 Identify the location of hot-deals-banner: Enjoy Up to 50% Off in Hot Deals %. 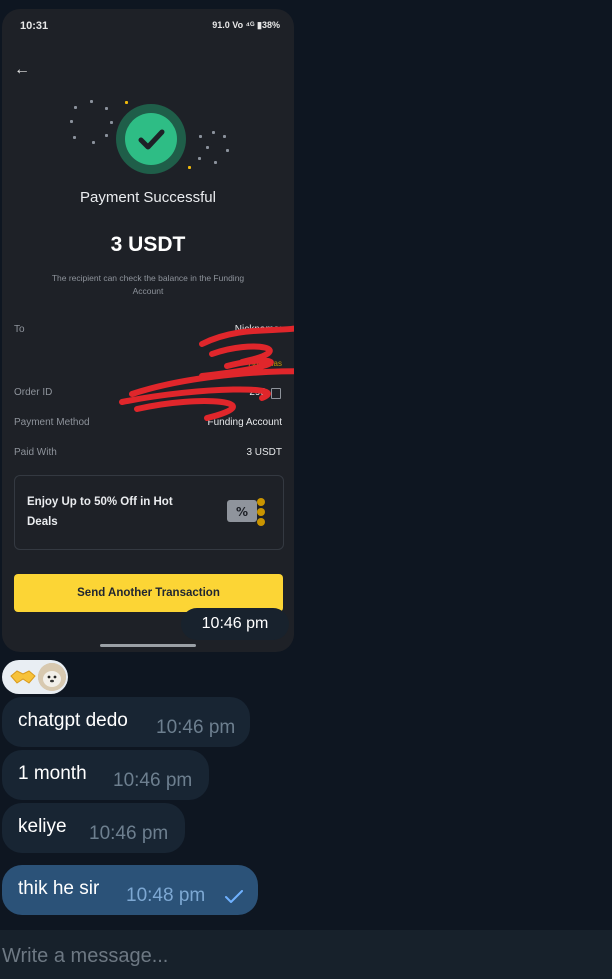
(149, 512).